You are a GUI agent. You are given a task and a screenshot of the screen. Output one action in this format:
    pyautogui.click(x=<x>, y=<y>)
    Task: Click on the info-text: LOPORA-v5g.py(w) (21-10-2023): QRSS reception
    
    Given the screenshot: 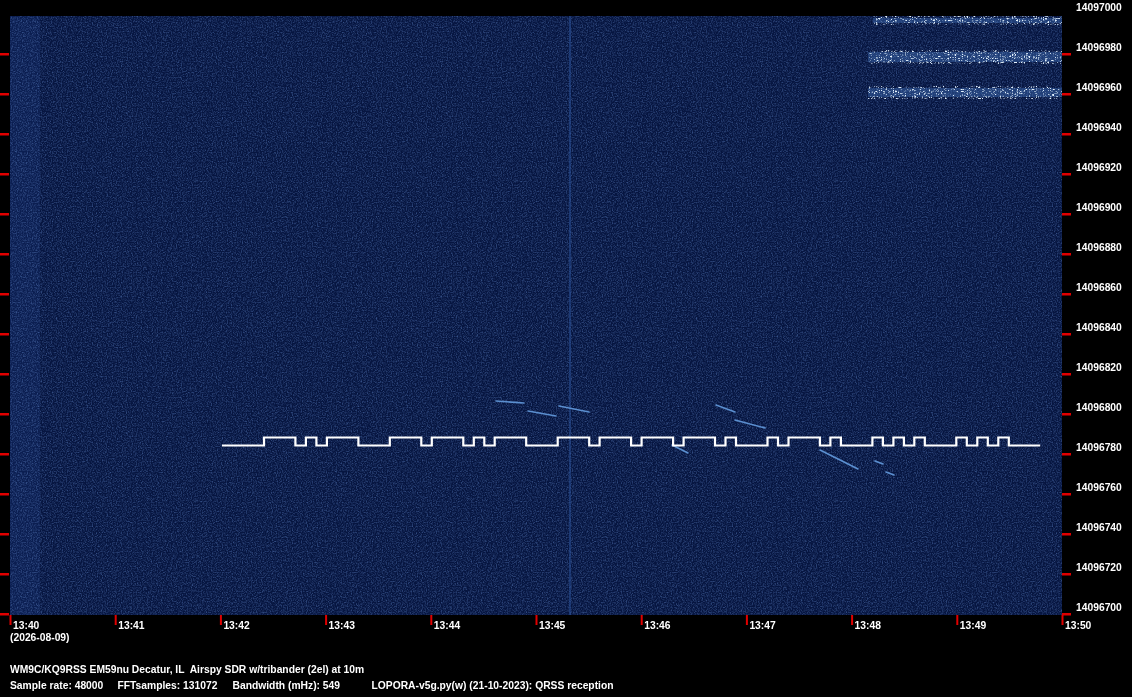 What is the action you would take?
    pyautogui.click(x=492, y=686)
    